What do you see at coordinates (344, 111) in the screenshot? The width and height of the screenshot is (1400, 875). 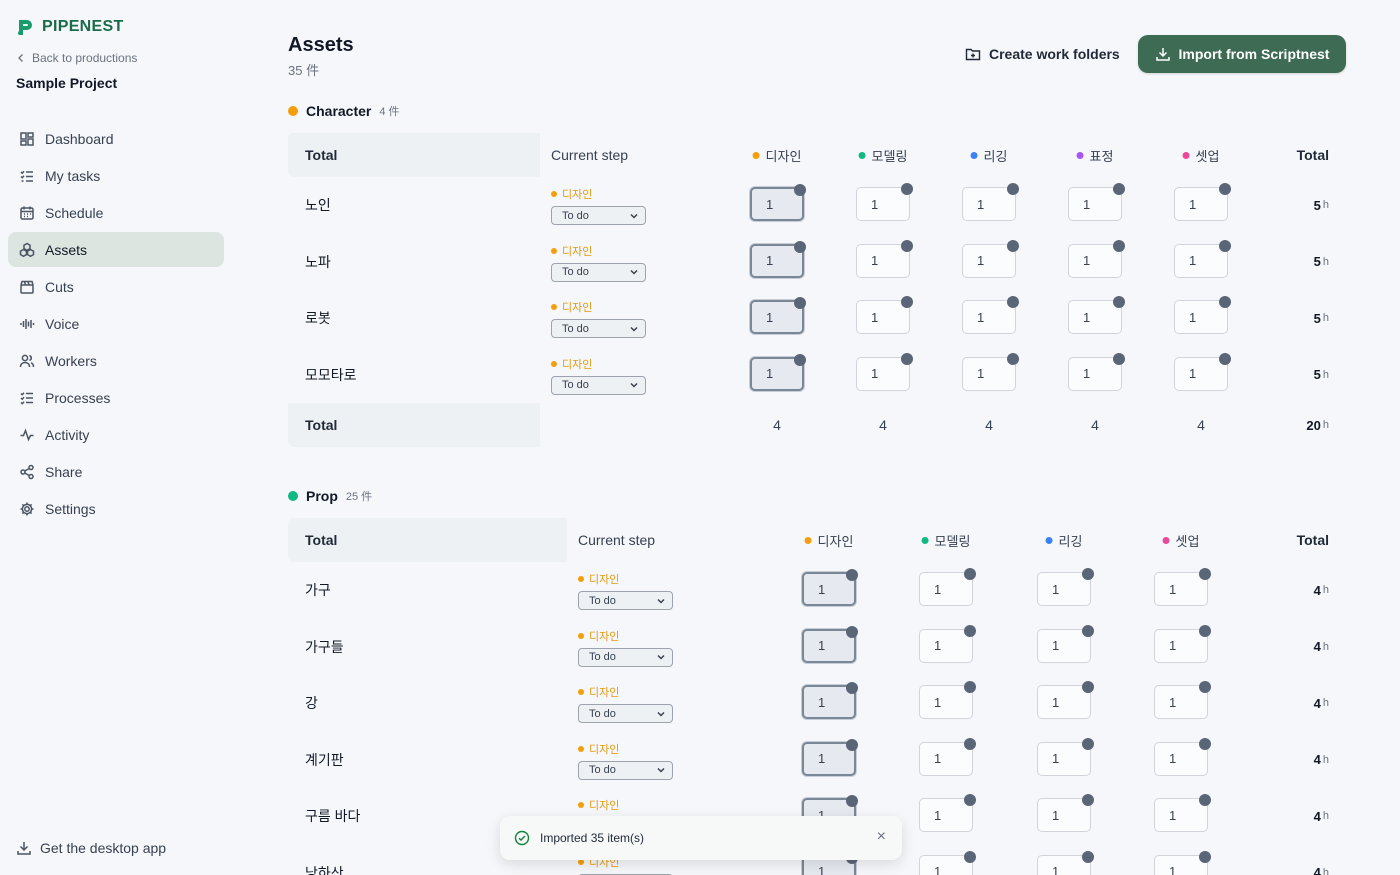 I see `group-header: Character 4 件` at bounding box center [344, 111].